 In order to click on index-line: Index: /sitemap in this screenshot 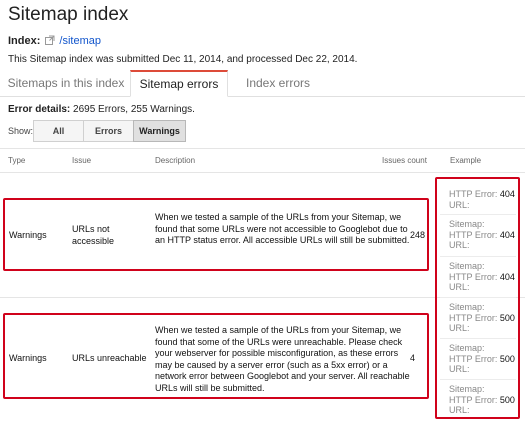, I will do `click(54, 41)`.